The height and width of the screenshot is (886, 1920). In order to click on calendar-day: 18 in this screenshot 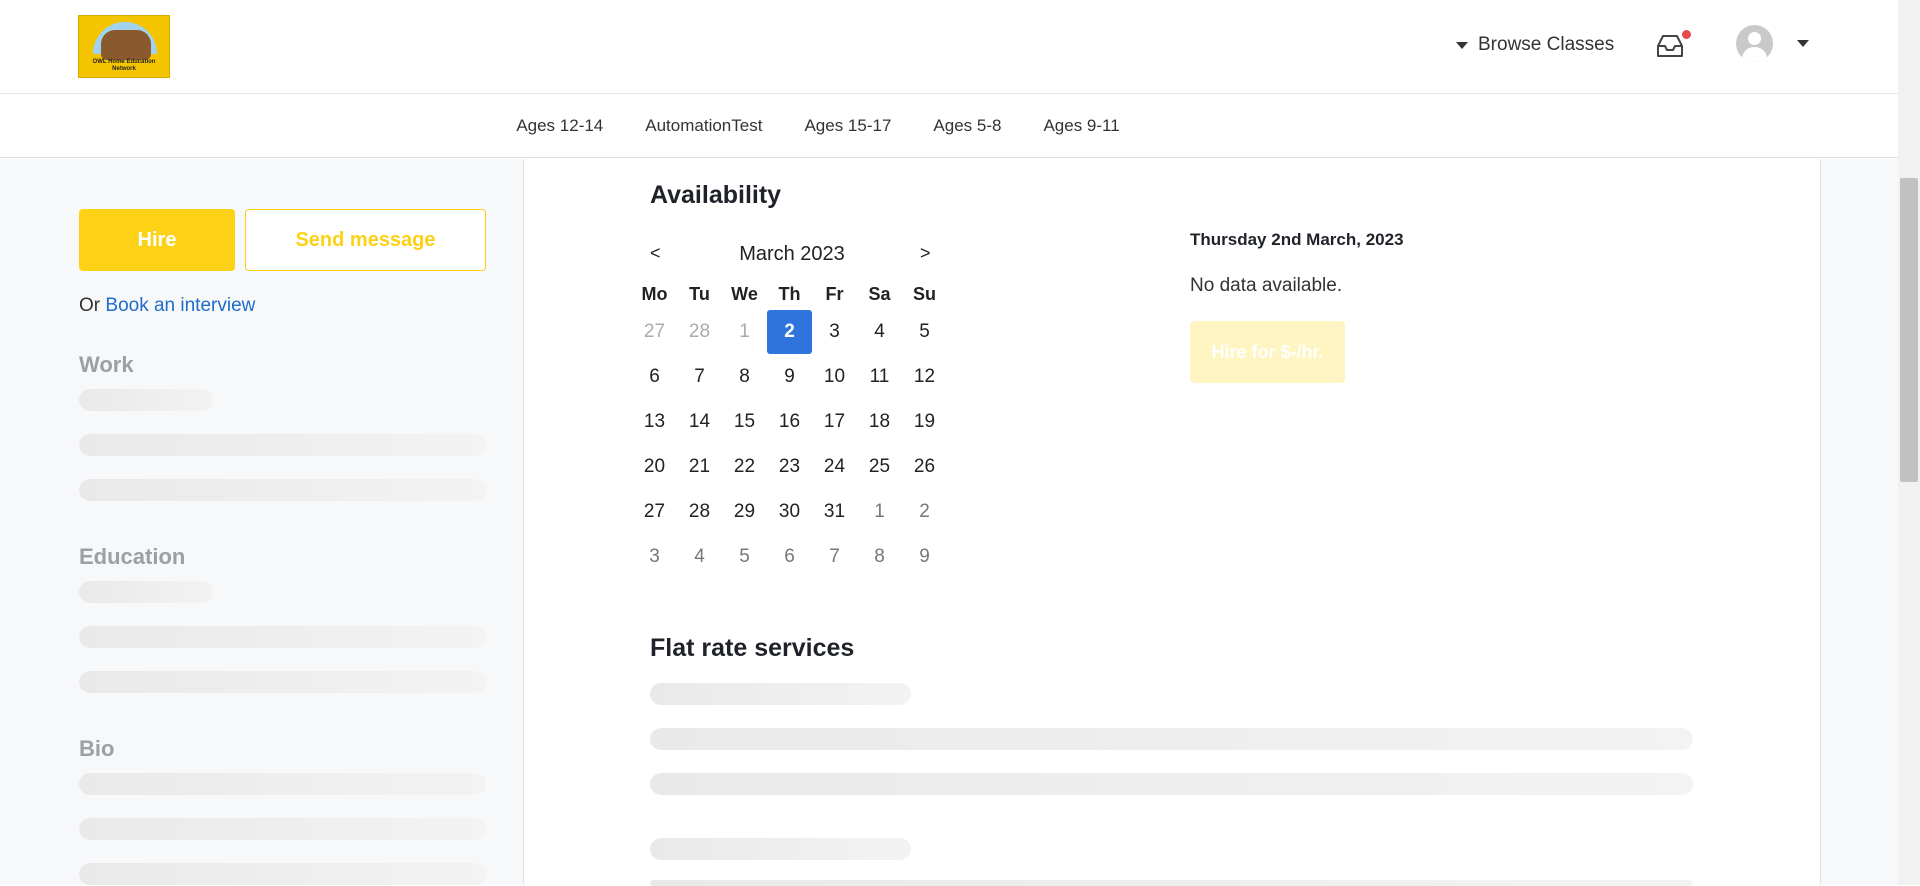, I will do `click(879, 422)`.